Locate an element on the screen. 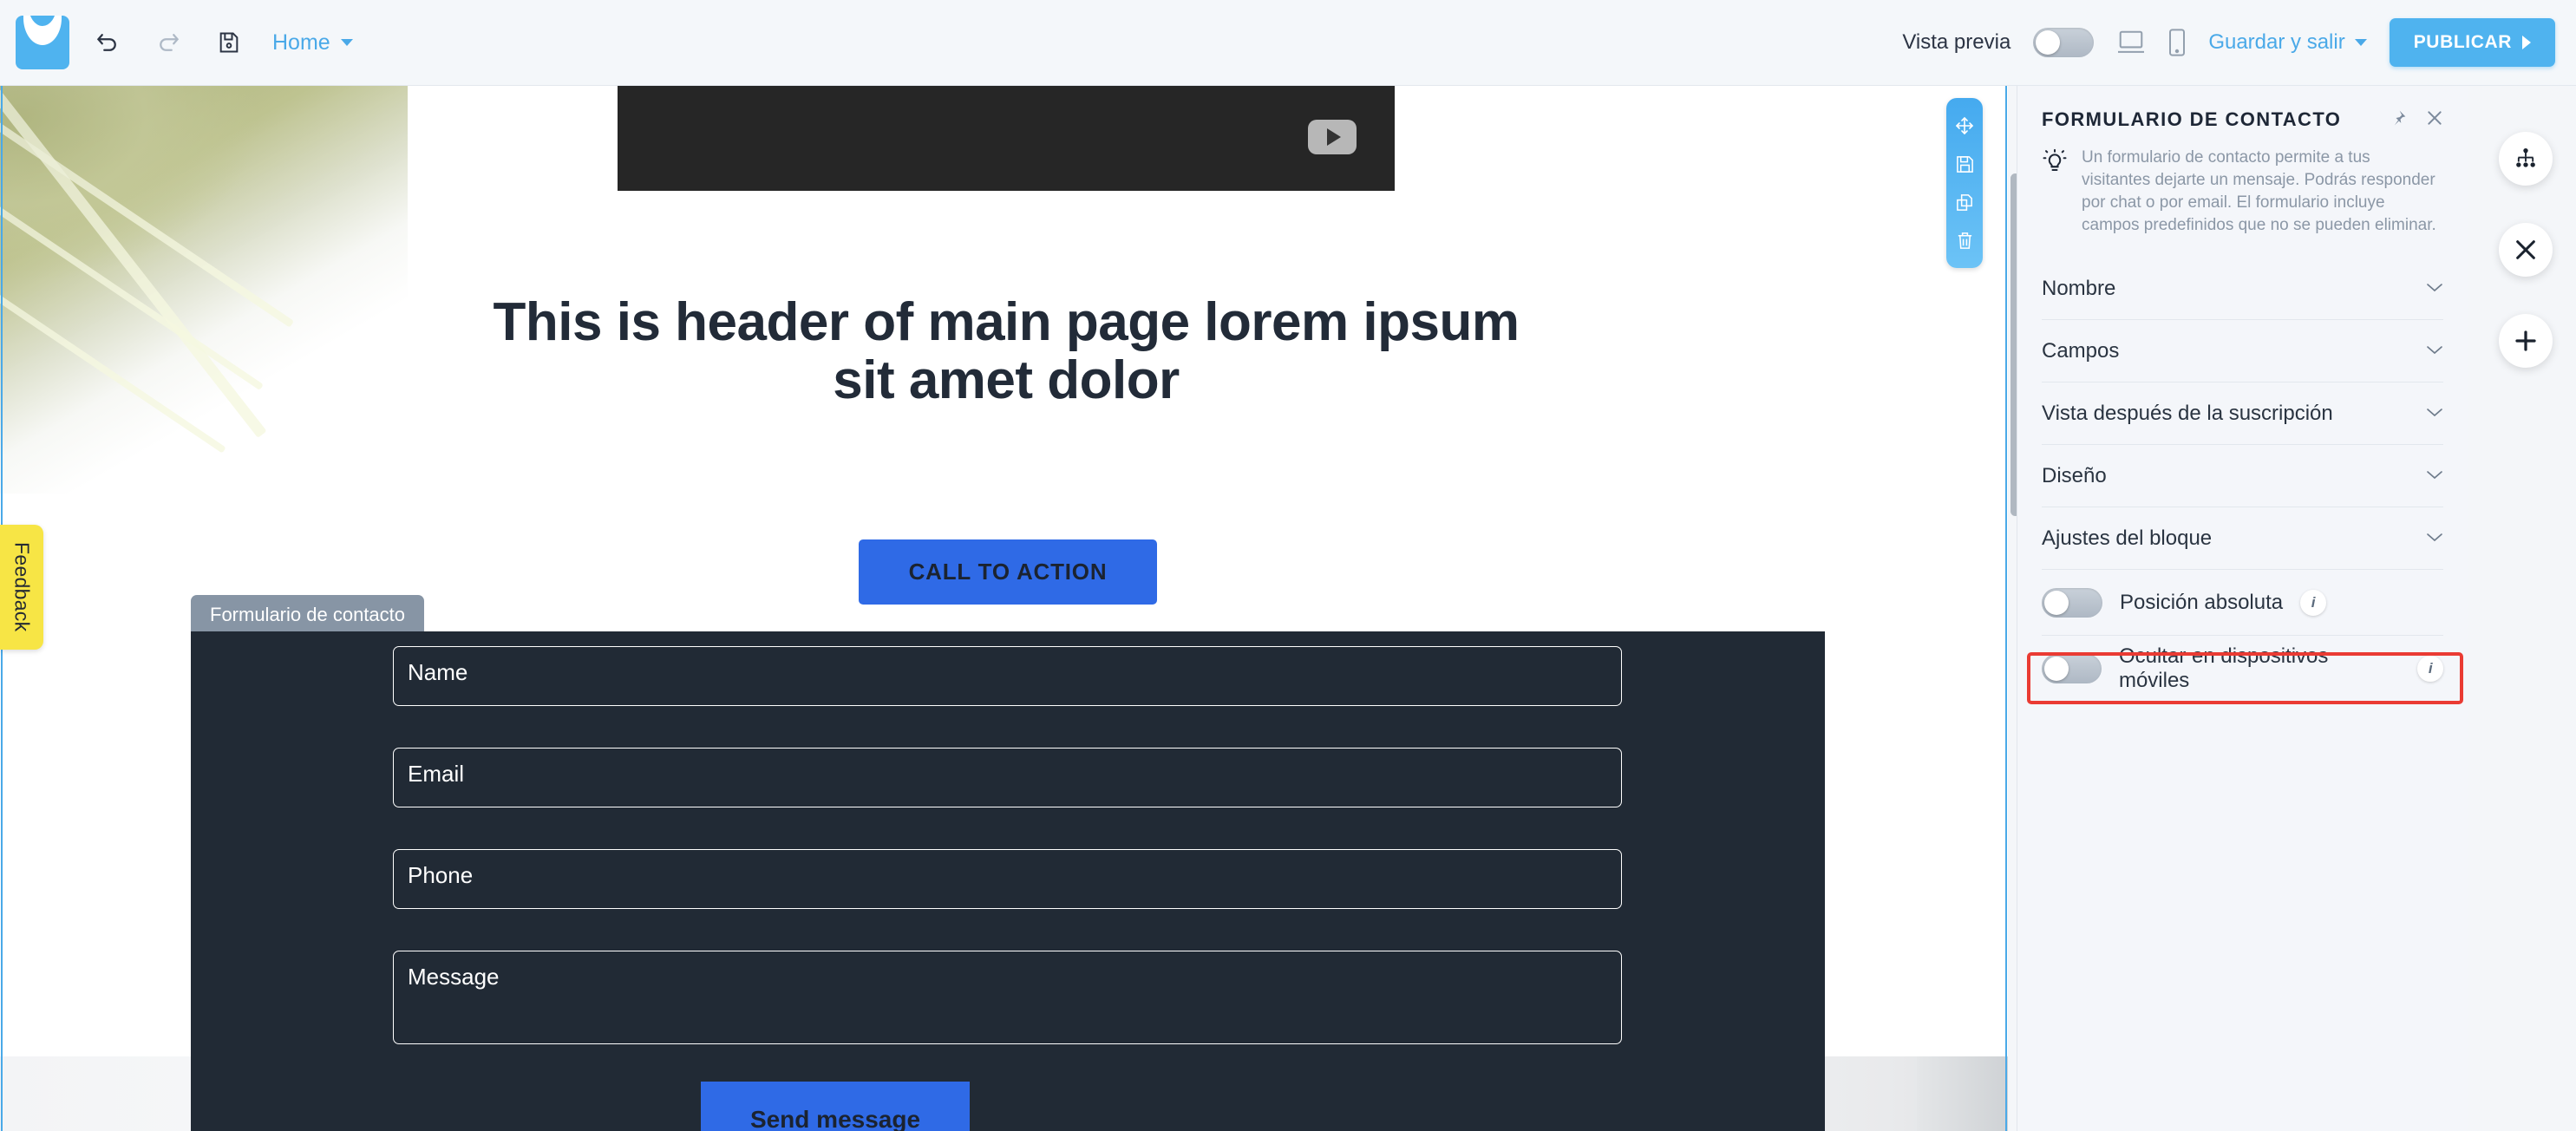 The width and height of the screenshot is (2576, 1131). preview-label: Vista previa is located at coordinates (1956, 42).